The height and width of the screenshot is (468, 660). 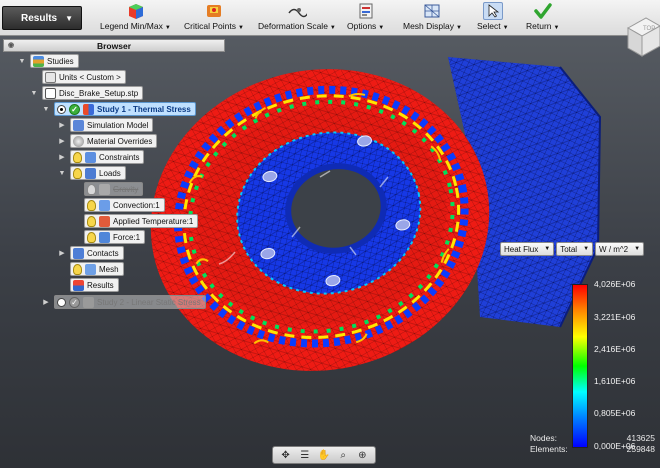 I want to click on convection-icon, so click(x=104, y=205).